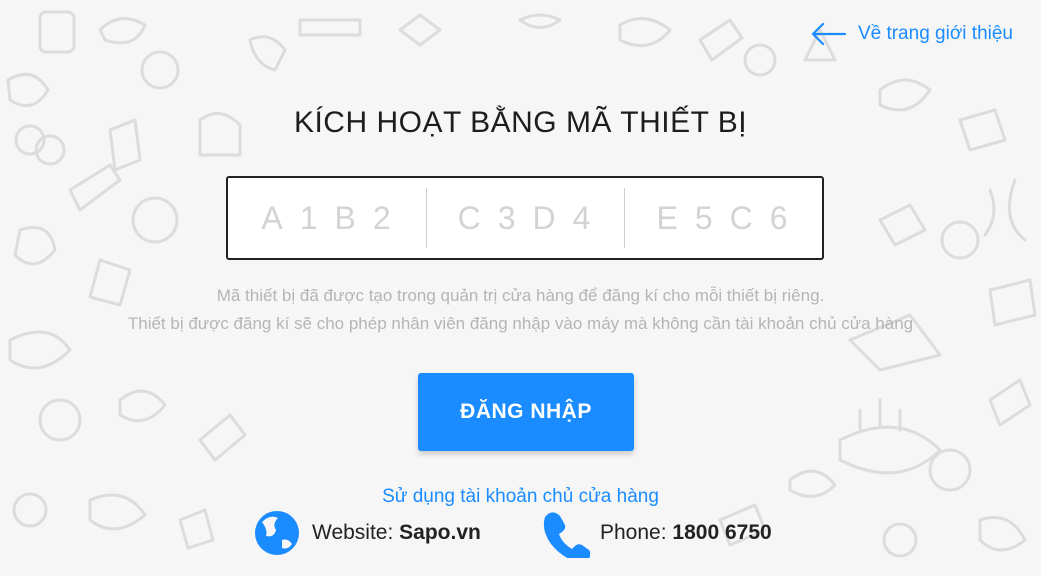 This screenshot has width=1041, height=576. What do you see at coordinates (828, 34) in the screenshot?
I see `arrow-left-icon` at bounding box center [828, 34].